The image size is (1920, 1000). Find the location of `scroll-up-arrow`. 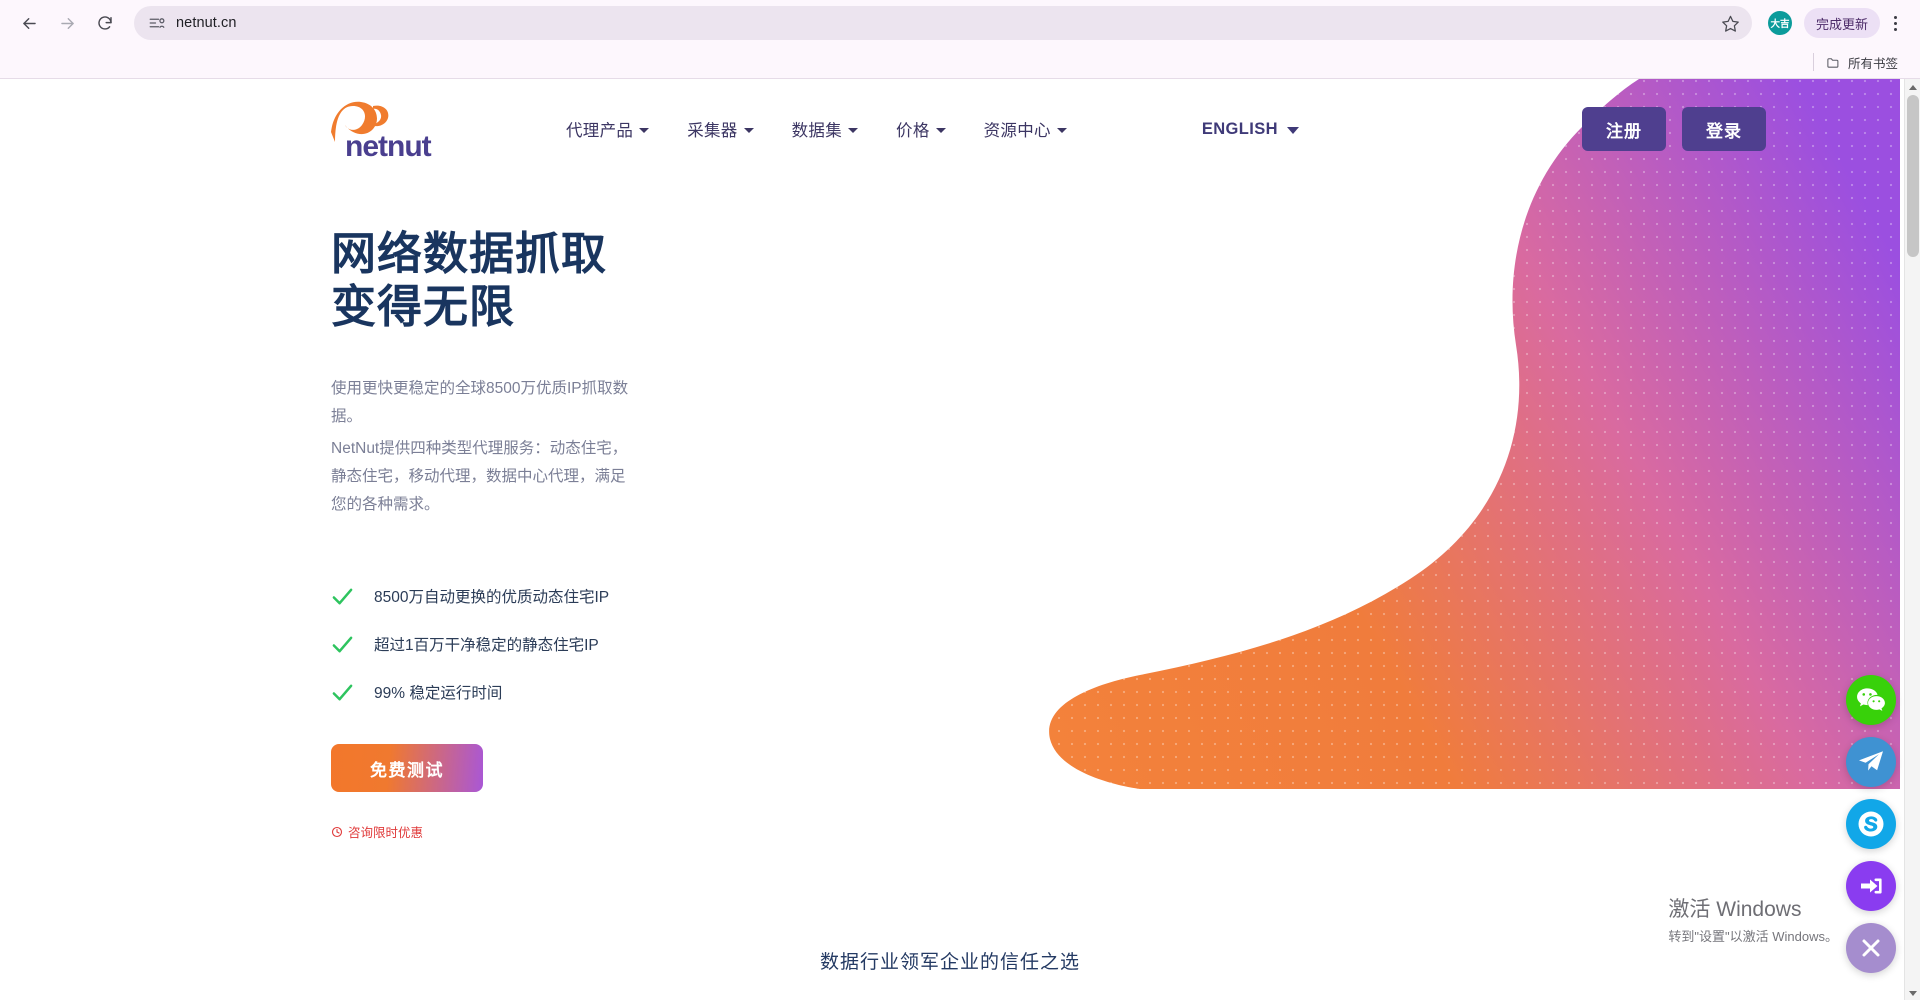

scroll-up-arrow is located at coordinates (1912, 87).